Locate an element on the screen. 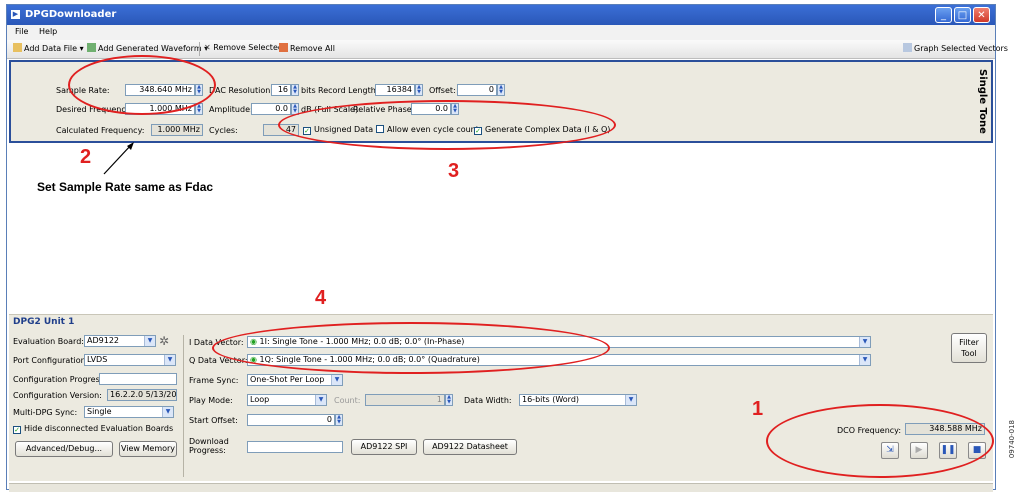 The height and width of the screenshot is (498, 1024). close-icon: ✕ is located at coordinates (981, 15).